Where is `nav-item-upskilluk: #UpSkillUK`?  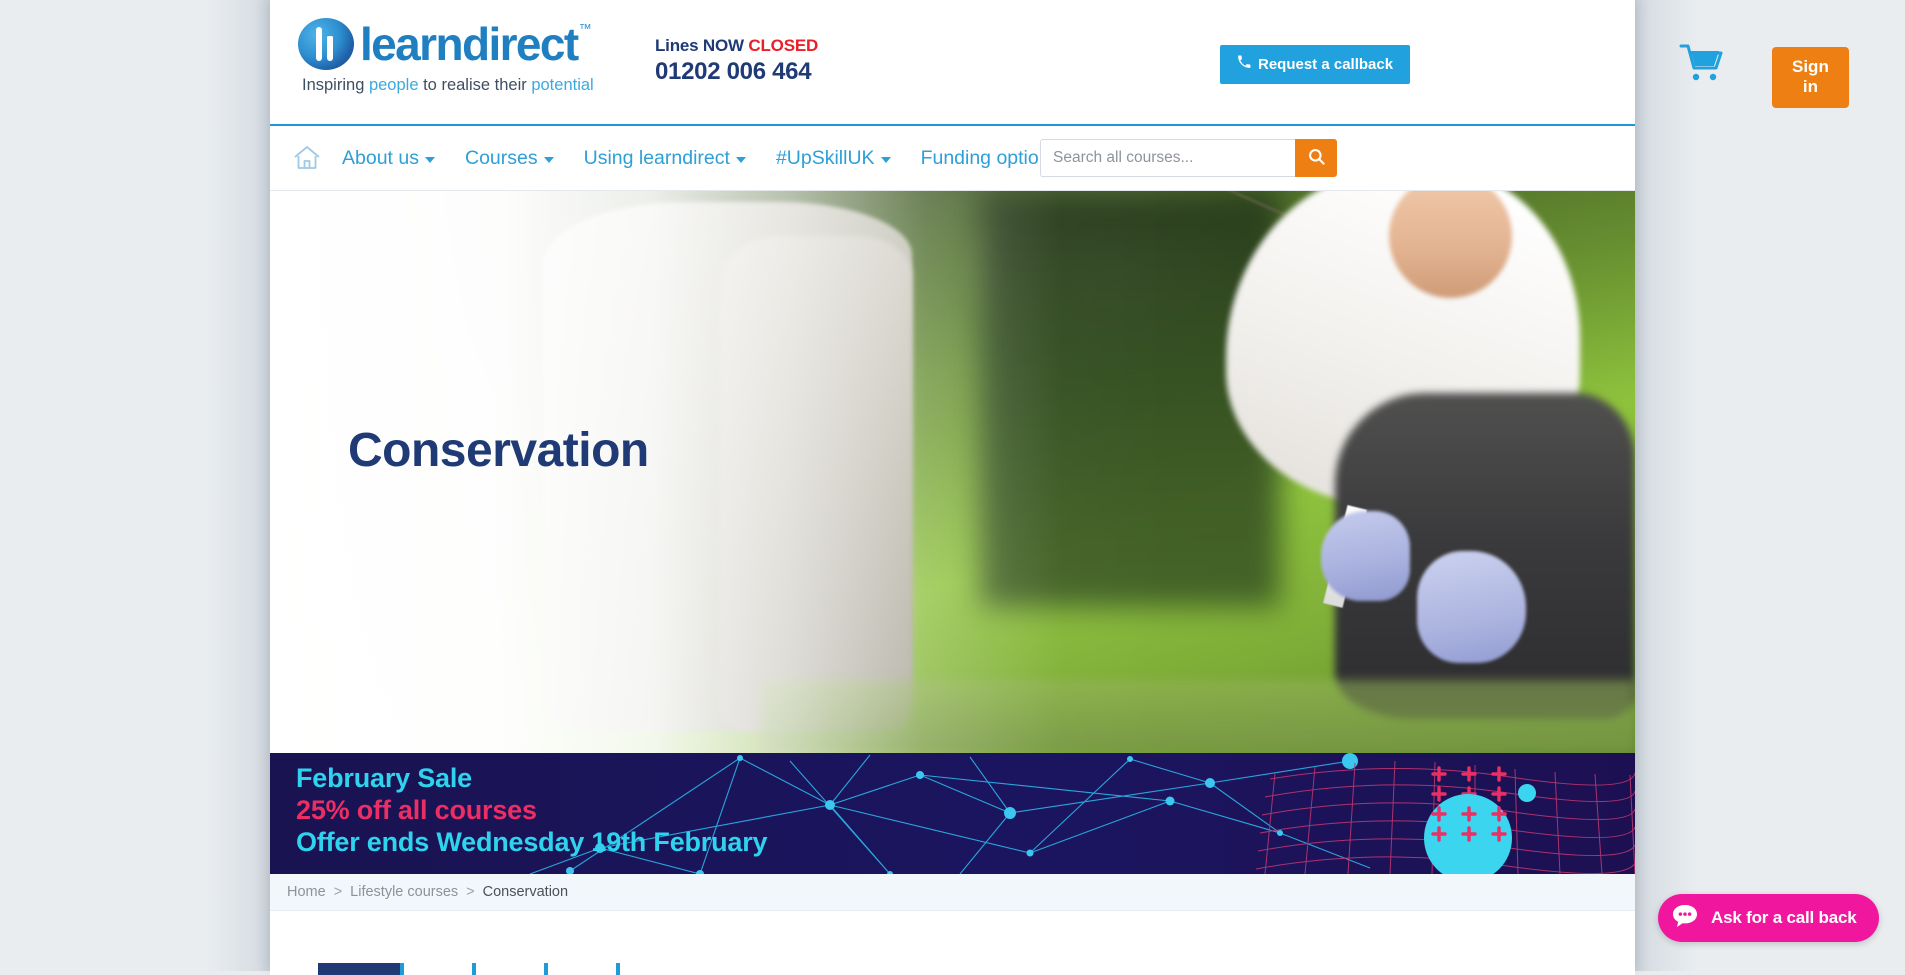 nav-item-upskilluk: #UpSkillUK is located at coordinates (833, 158).